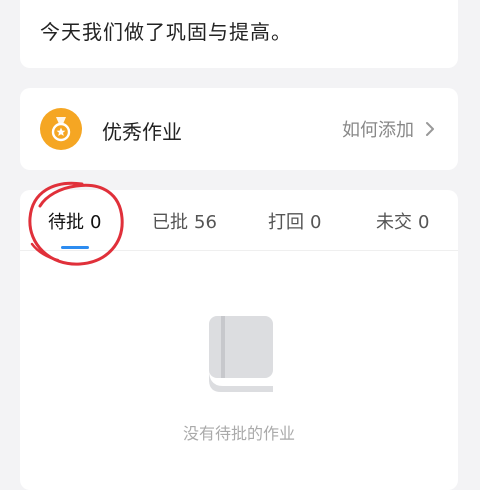 The width and height of the screenshot is (480, 490). What do you see at coordinates (75, 247) in the screenshot?
I see `active-tab-indicator` at bounding box center [75, 247].